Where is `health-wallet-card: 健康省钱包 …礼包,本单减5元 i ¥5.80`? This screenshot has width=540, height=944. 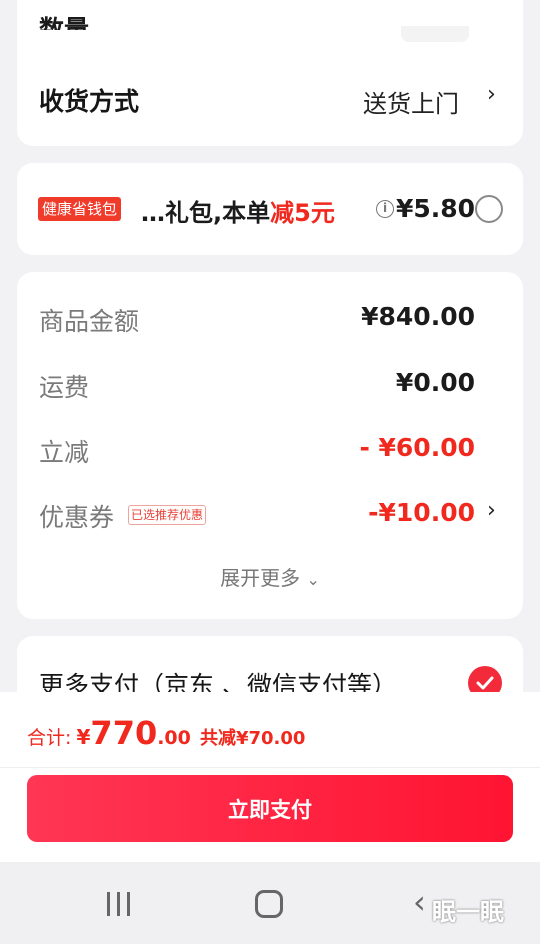 health-wallet-card: 健康省钱包 …礼包,本单减5元 i ¥5.80 is located at coordinates (270, 209).